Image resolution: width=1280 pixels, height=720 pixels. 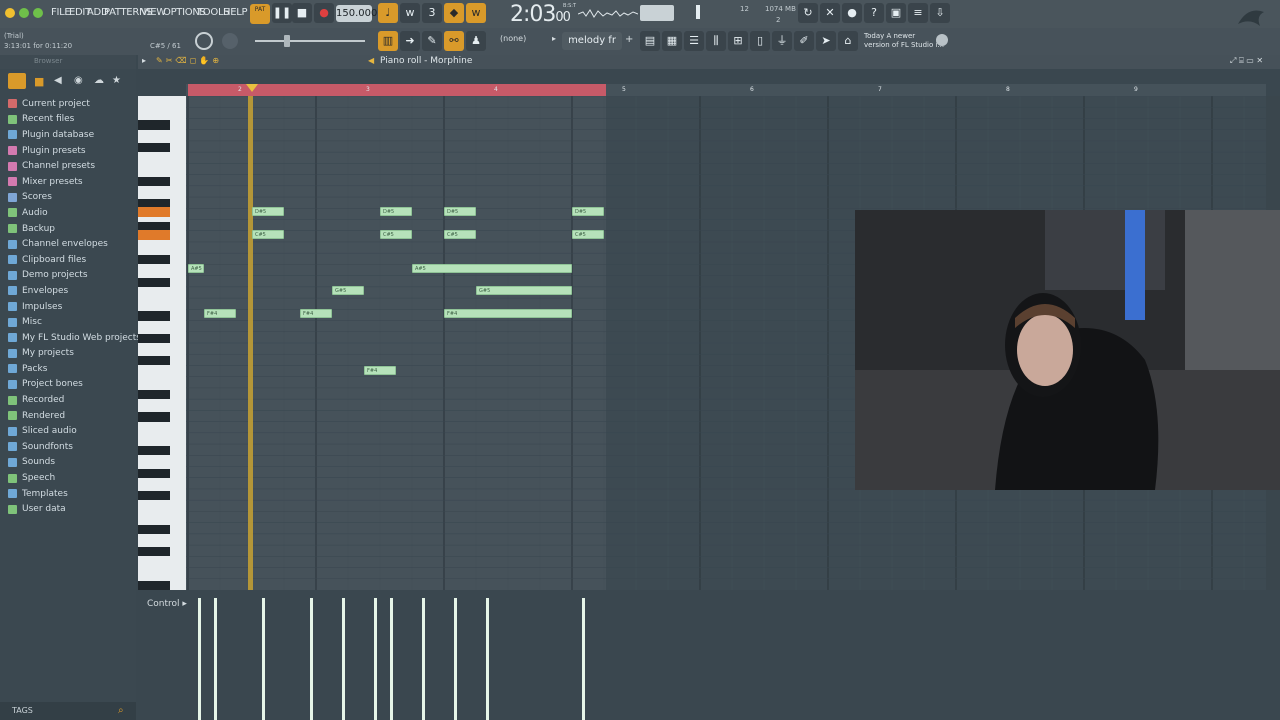 I want to click on file-icon: ▯, so click(x=760, y=41).